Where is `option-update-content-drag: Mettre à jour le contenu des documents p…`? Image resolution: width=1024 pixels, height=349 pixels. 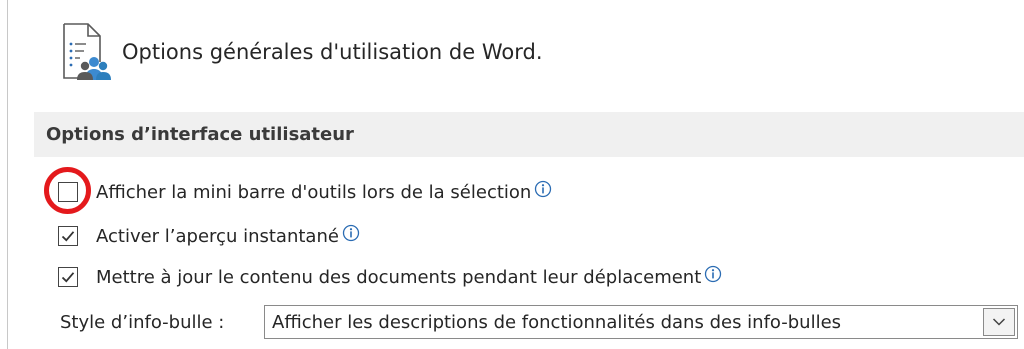
option-update-content-drag: Mettre à jour le contenu des documents p… is located at coordinates (390, 277).